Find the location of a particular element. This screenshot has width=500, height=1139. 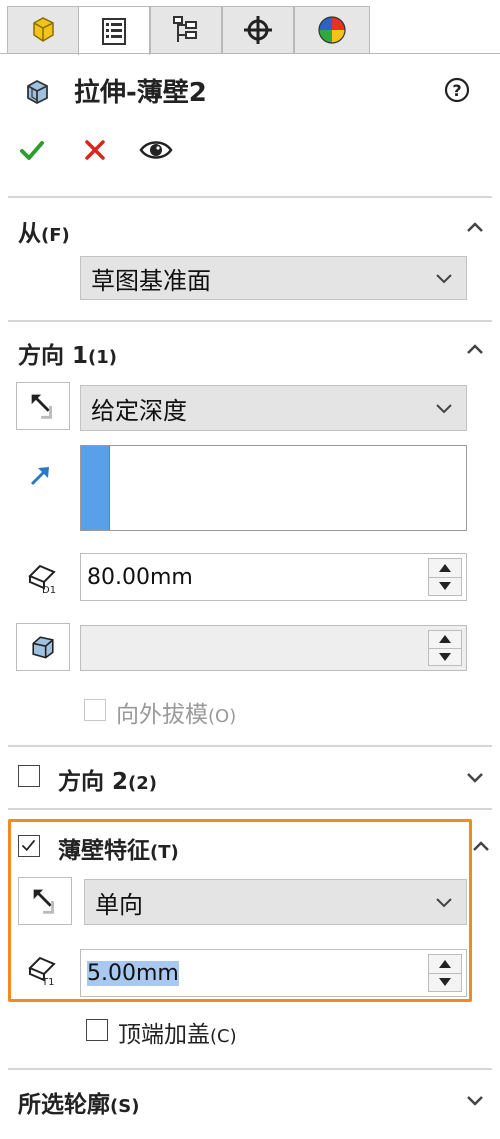

extrude-feature-icon is located at coordinates (37, 92).